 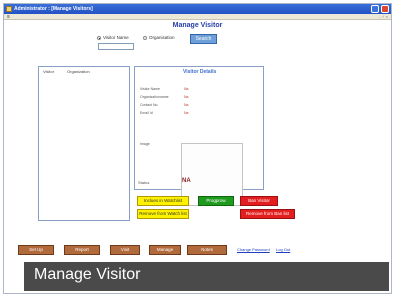 What do you see at coordinates (197, 25) in the screenshot?
I see `page-title: Manage Visitor` at bounding box center [197, 25].